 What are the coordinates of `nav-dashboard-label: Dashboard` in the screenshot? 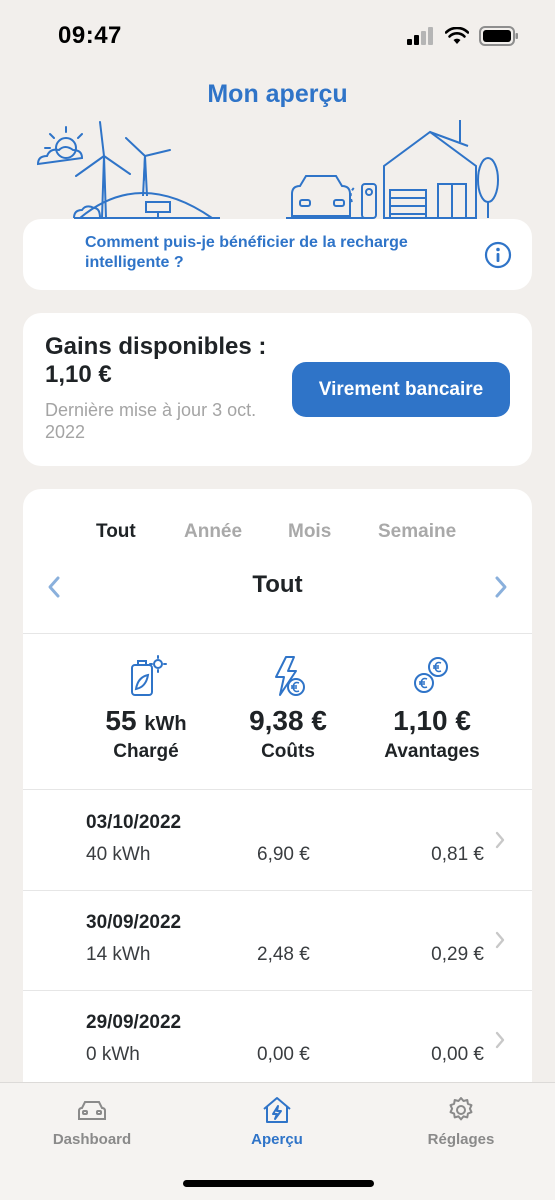 It's located at (92, 1139).